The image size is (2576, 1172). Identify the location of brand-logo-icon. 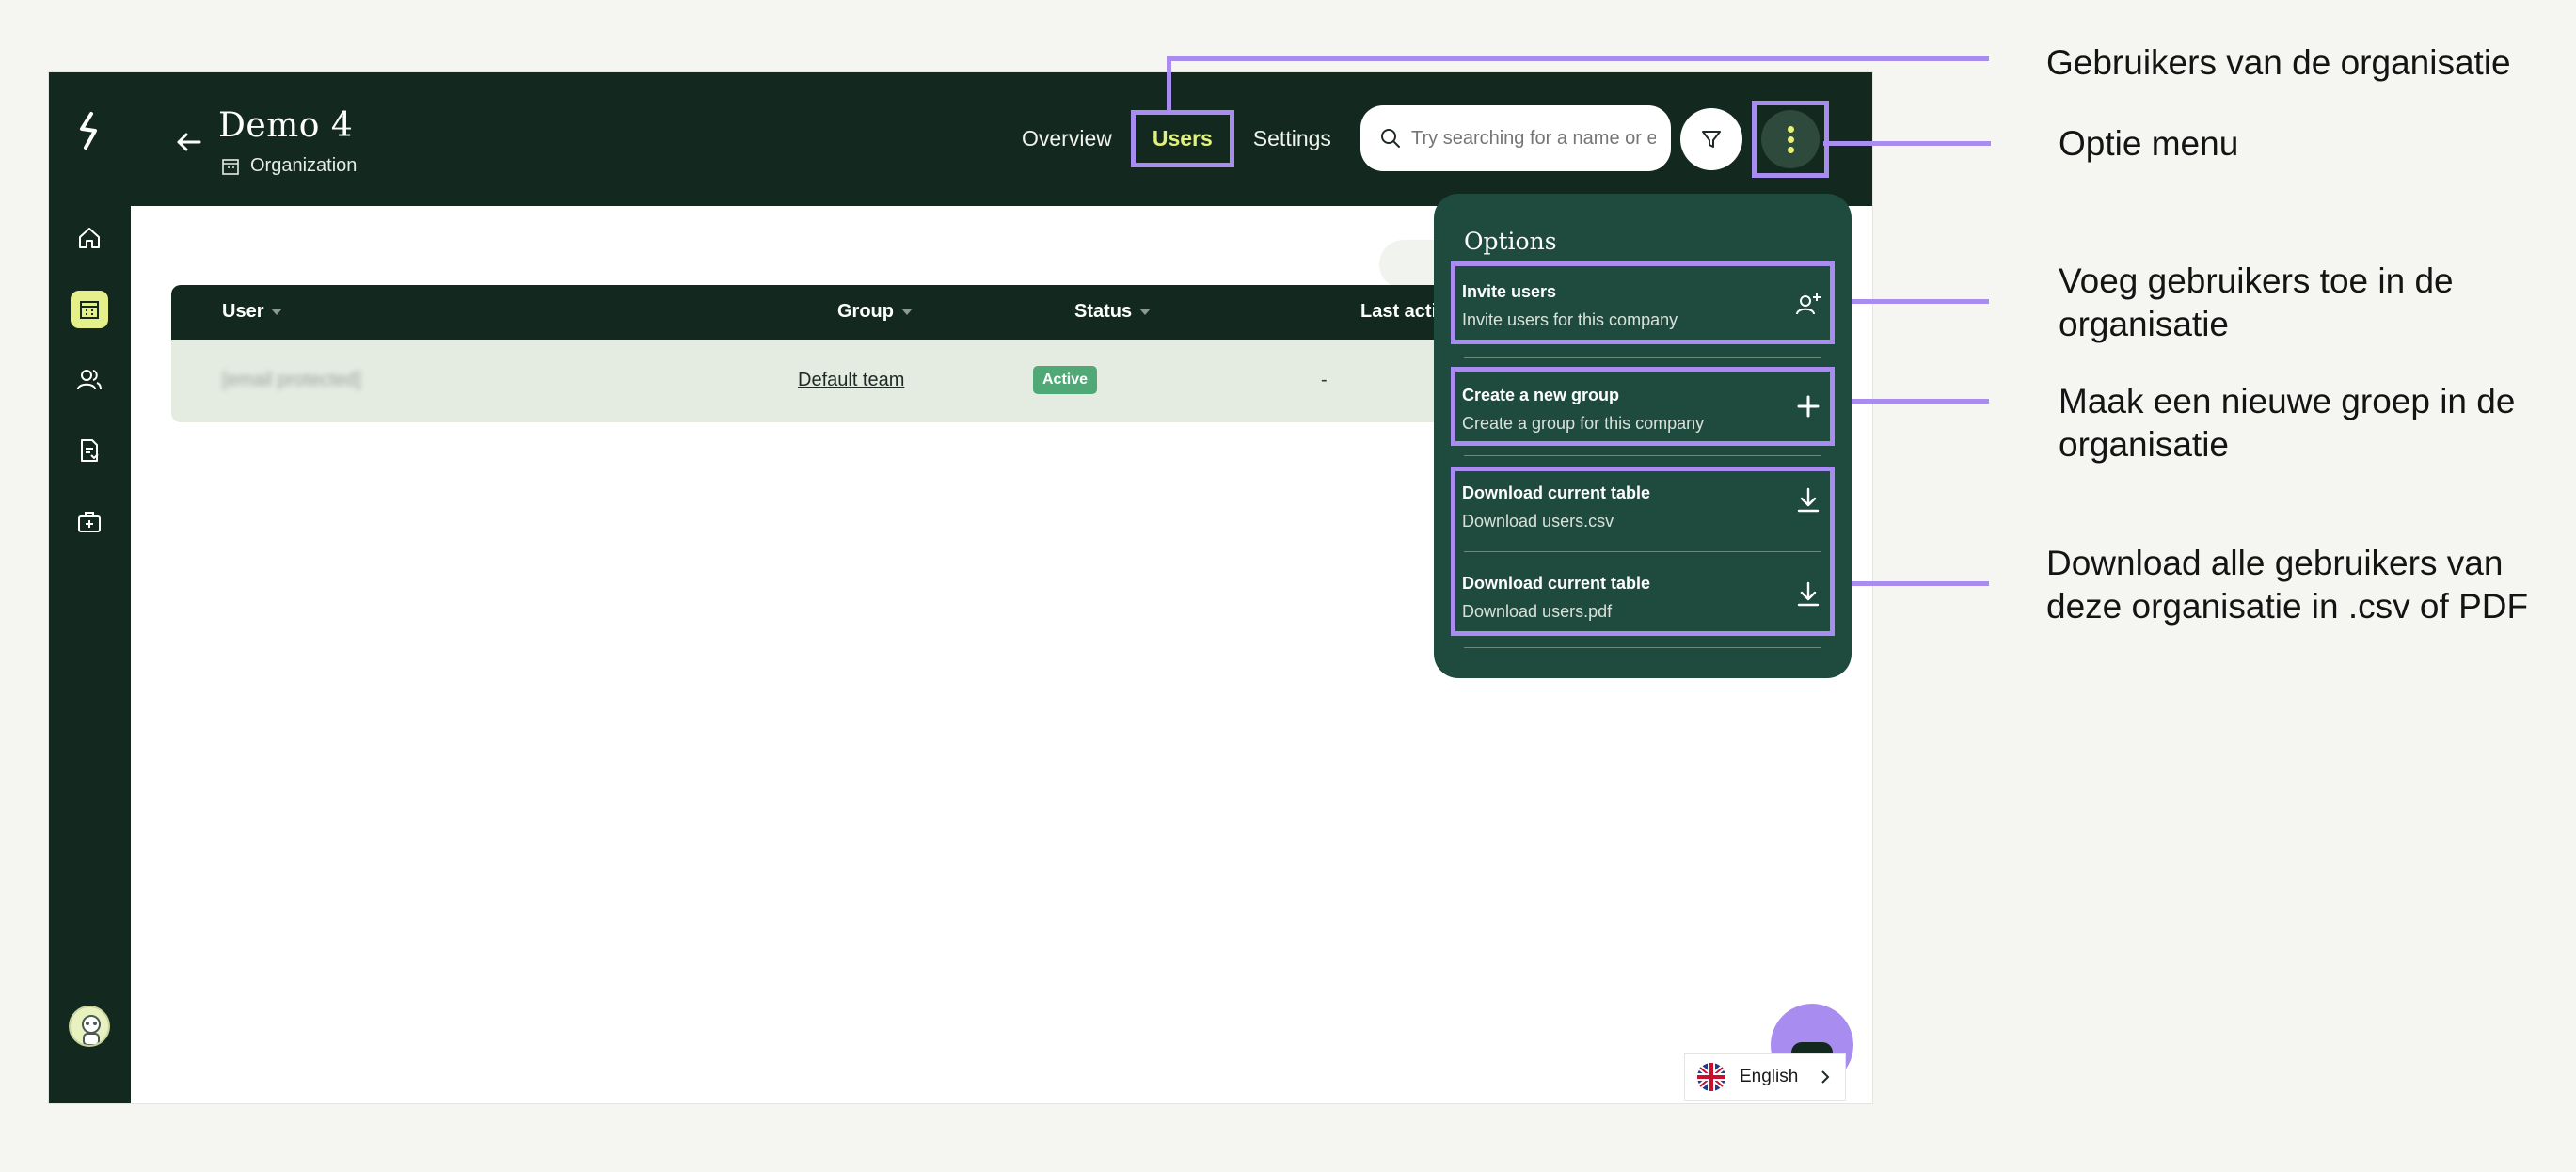
(89, 130).